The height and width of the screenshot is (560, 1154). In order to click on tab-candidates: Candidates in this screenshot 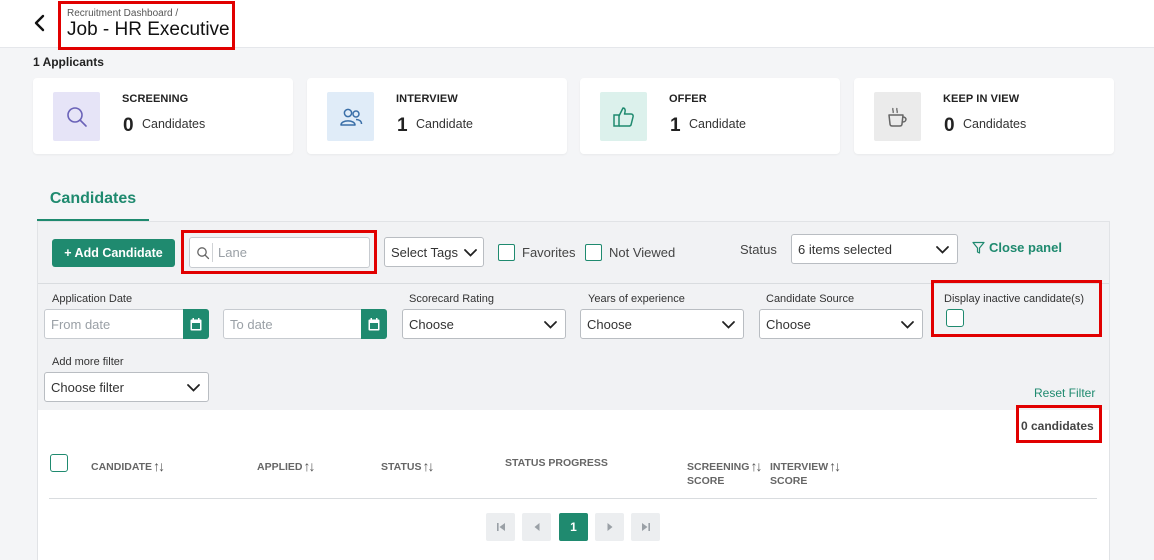, I will do `click(93, 201)`.